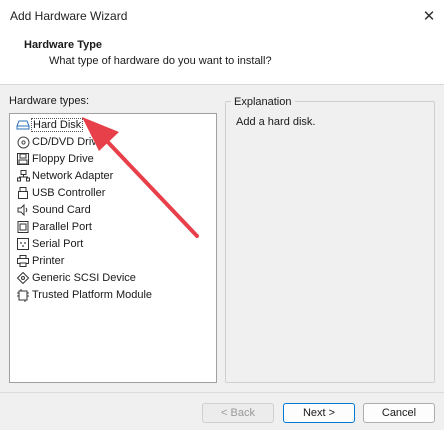 The width and height of the screenshot is (444, 430). I want to click on list-item-label: CD/DVD Drive, so click(67, 142).